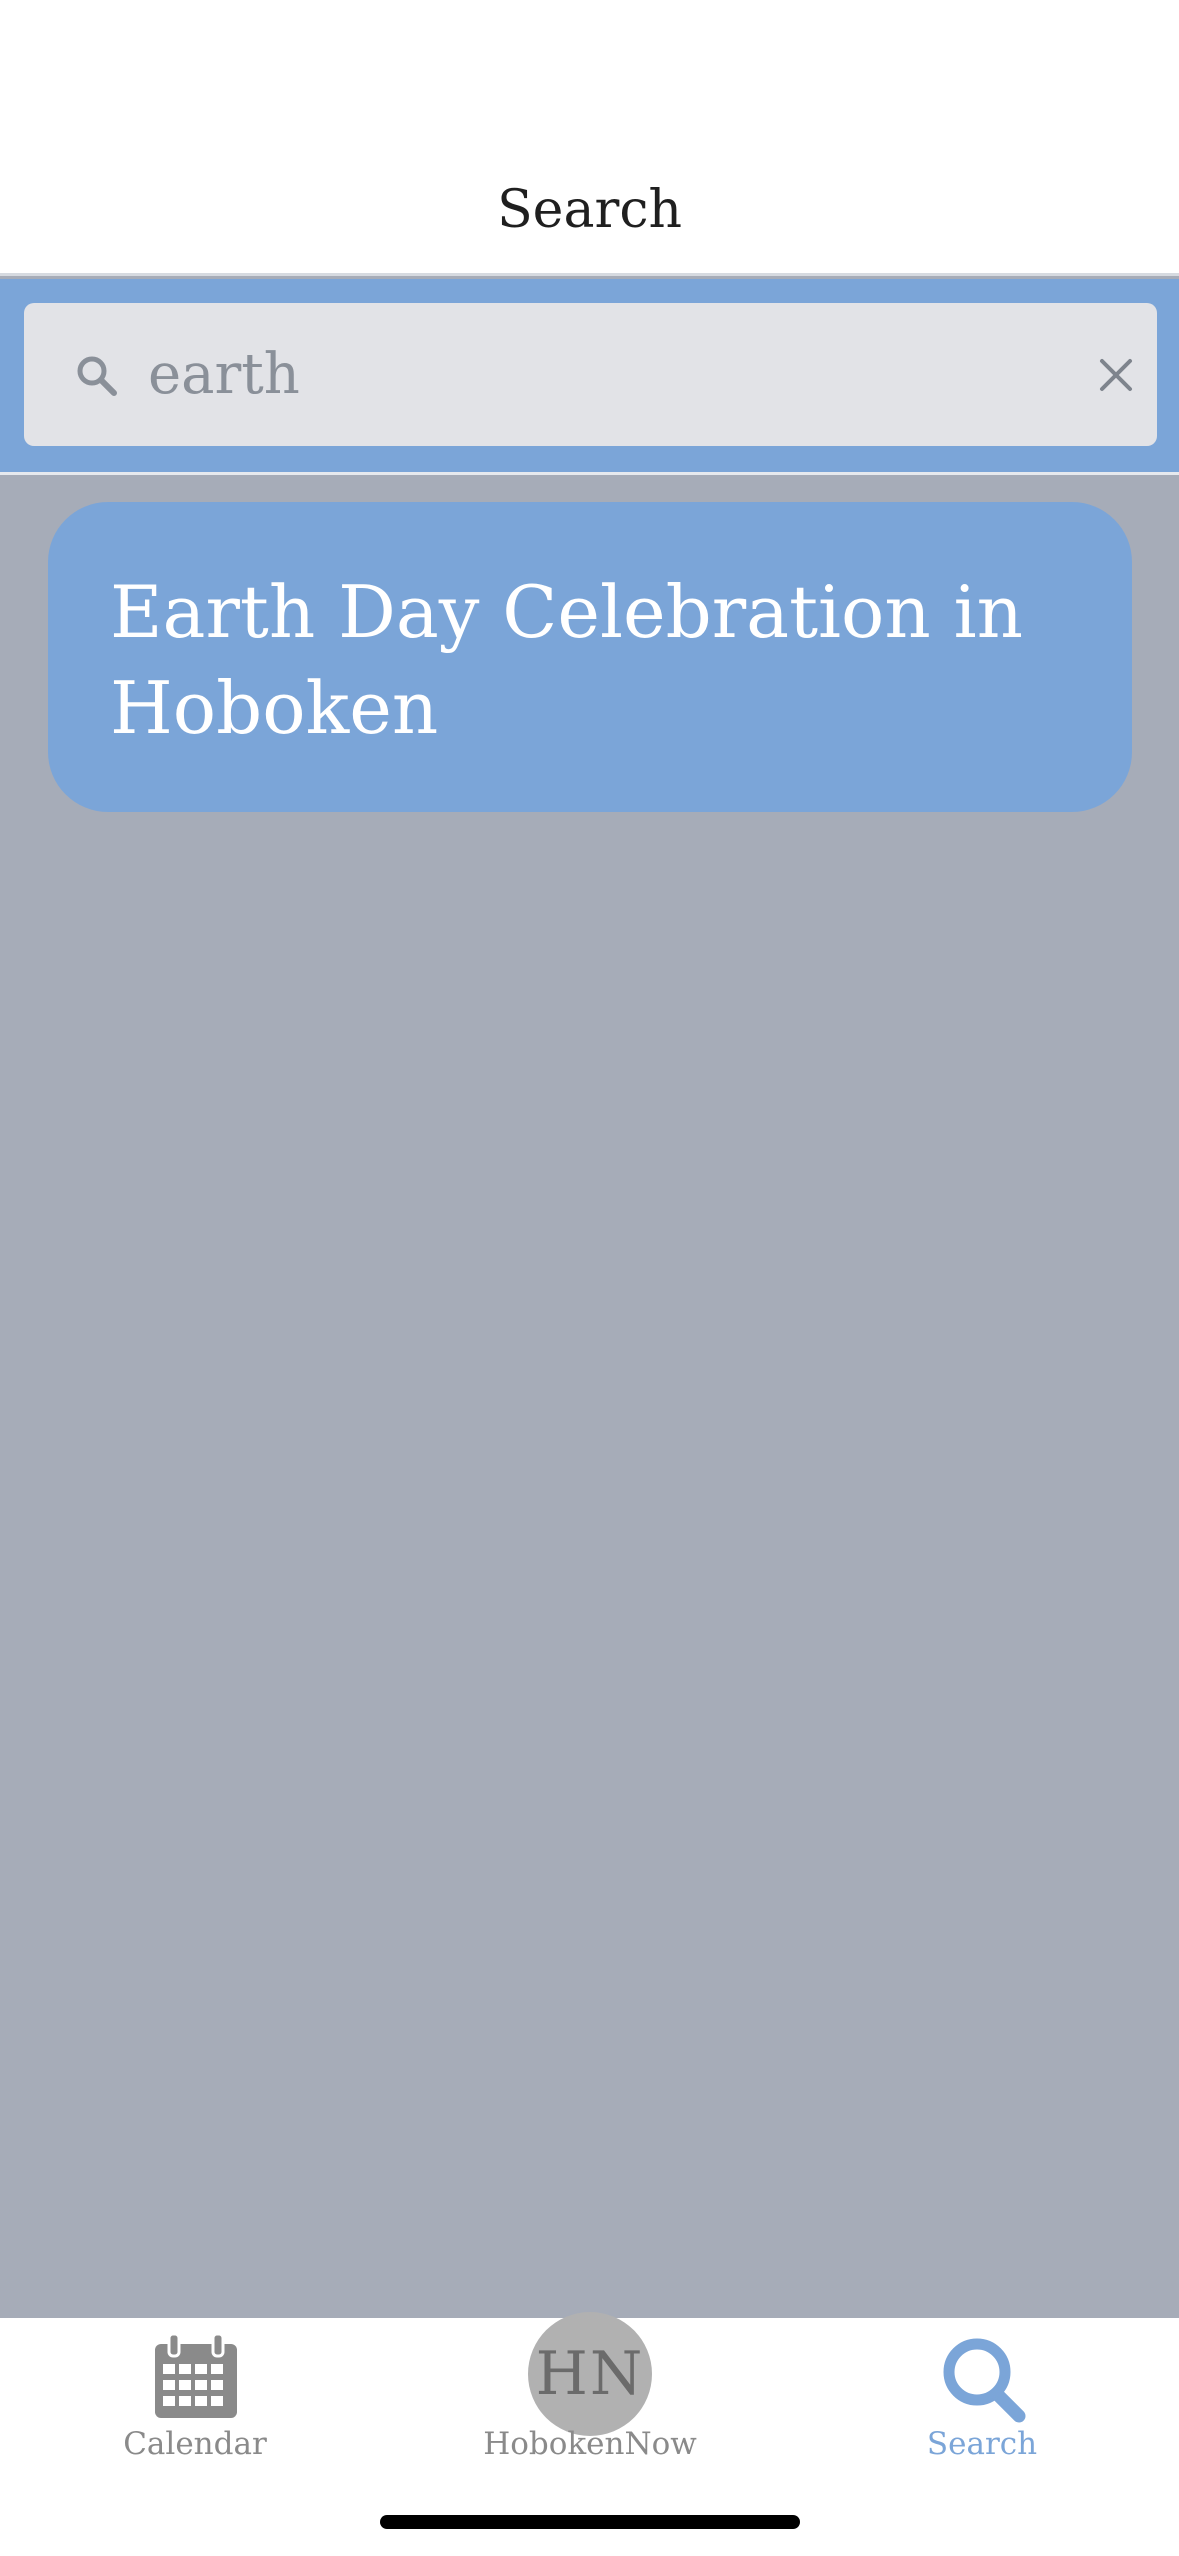 The width and height of the screenshot is (1179, 2556). I want to click on close-icon, so click(1116, 375).